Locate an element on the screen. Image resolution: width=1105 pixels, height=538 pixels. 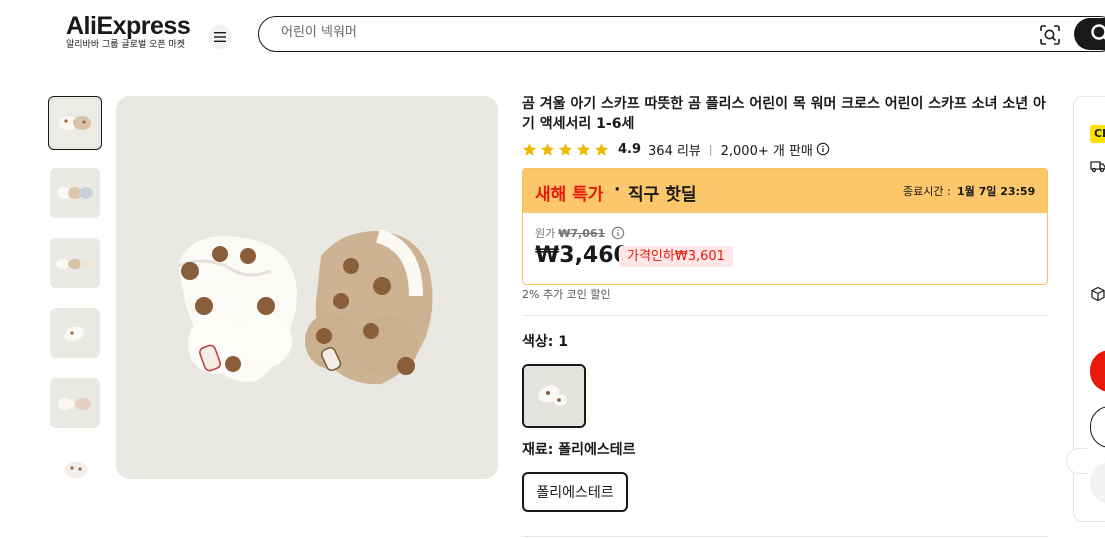
image-search-icon is located at coordinates (1050, 35).